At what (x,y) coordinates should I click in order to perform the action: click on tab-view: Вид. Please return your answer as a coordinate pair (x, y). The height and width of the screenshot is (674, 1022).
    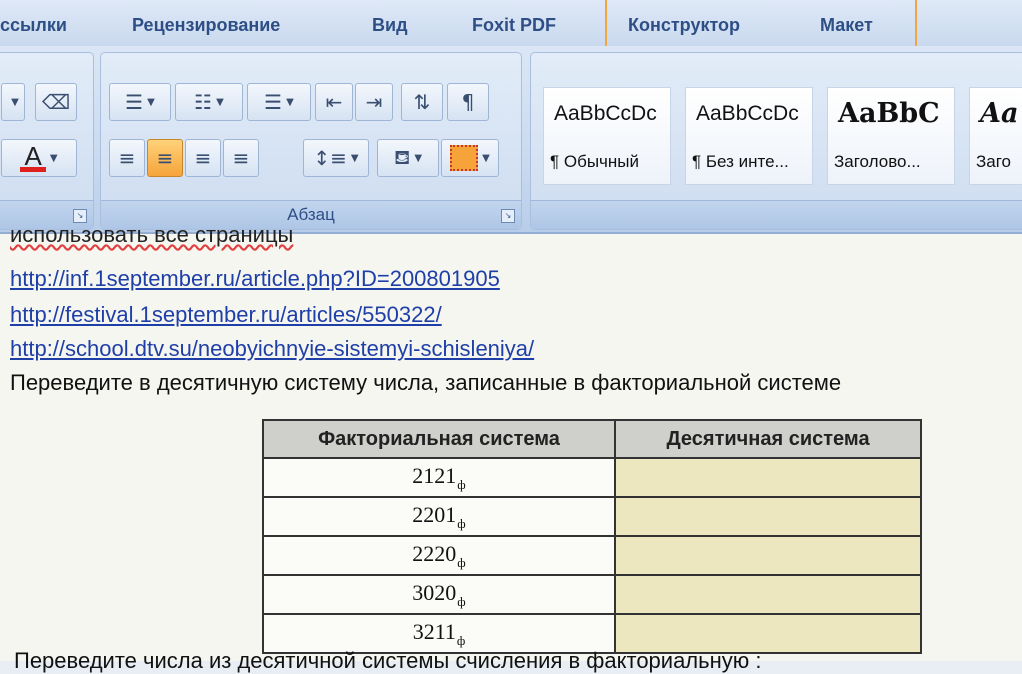
    Looking at the image, I should click on (390, 25).